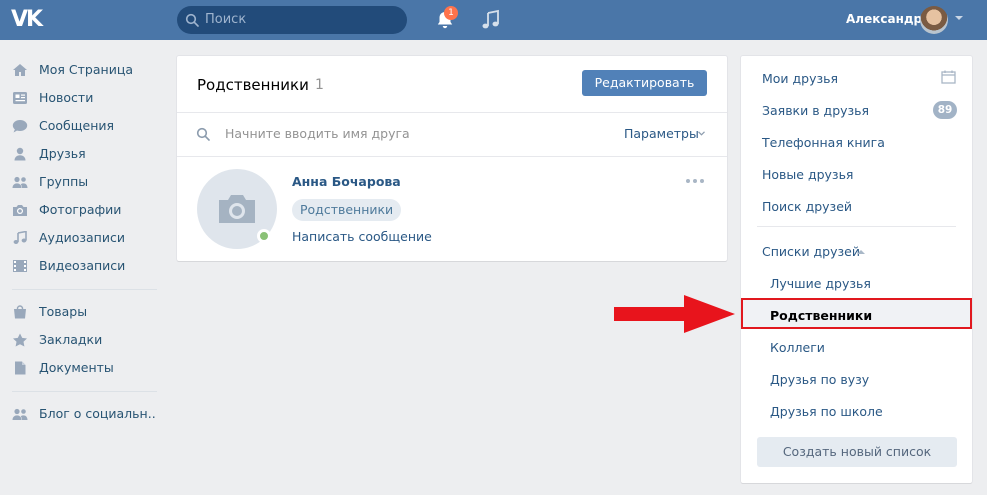 Image resolution: width=987 pixels, height=495 pixels. Describe the element at coordinates (29, 20) in the screenshot. I see `vk-logo: VK` at that location.